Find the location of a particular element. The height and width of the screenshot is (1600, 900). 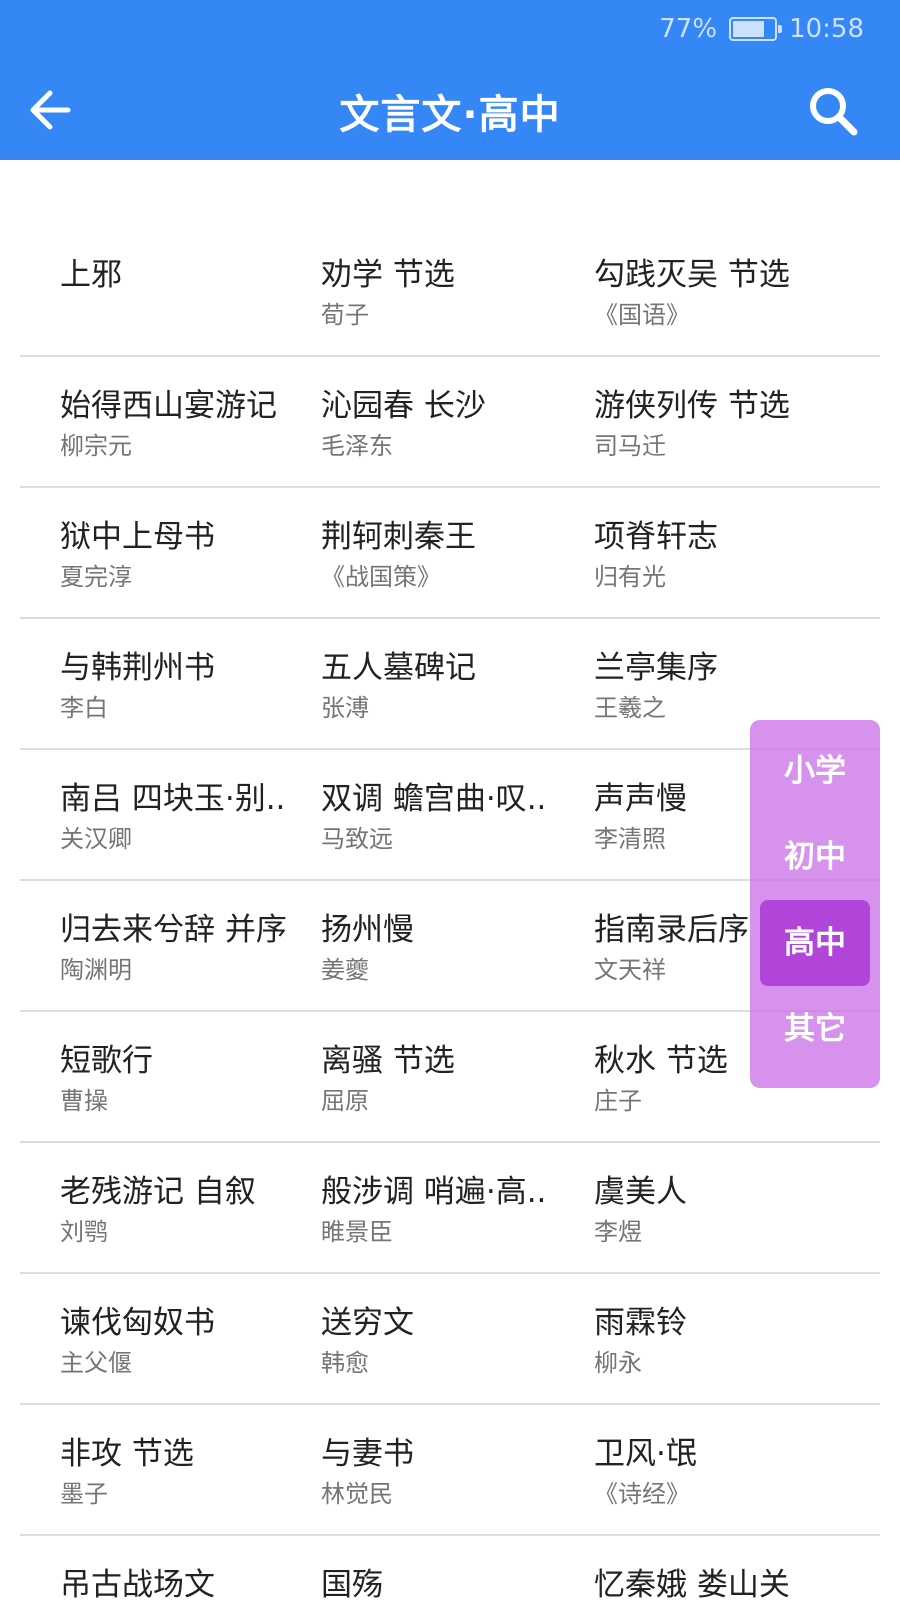

work-title: 雨霖铃 is located at coordinates (640, 1323).